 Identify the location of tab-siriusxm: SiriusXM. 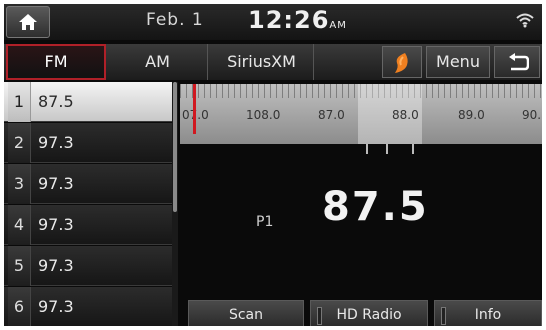
(262, 62).